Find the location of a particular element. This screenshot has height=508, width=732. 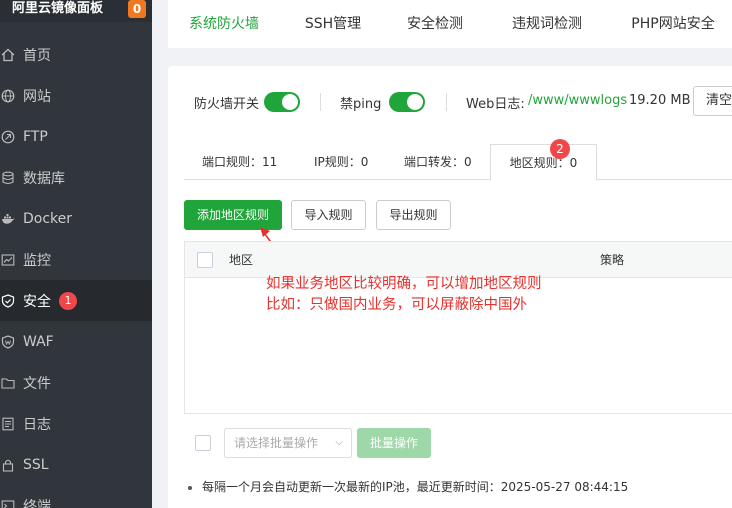

batch-select-checkbox is located at coordinates (203, 443).